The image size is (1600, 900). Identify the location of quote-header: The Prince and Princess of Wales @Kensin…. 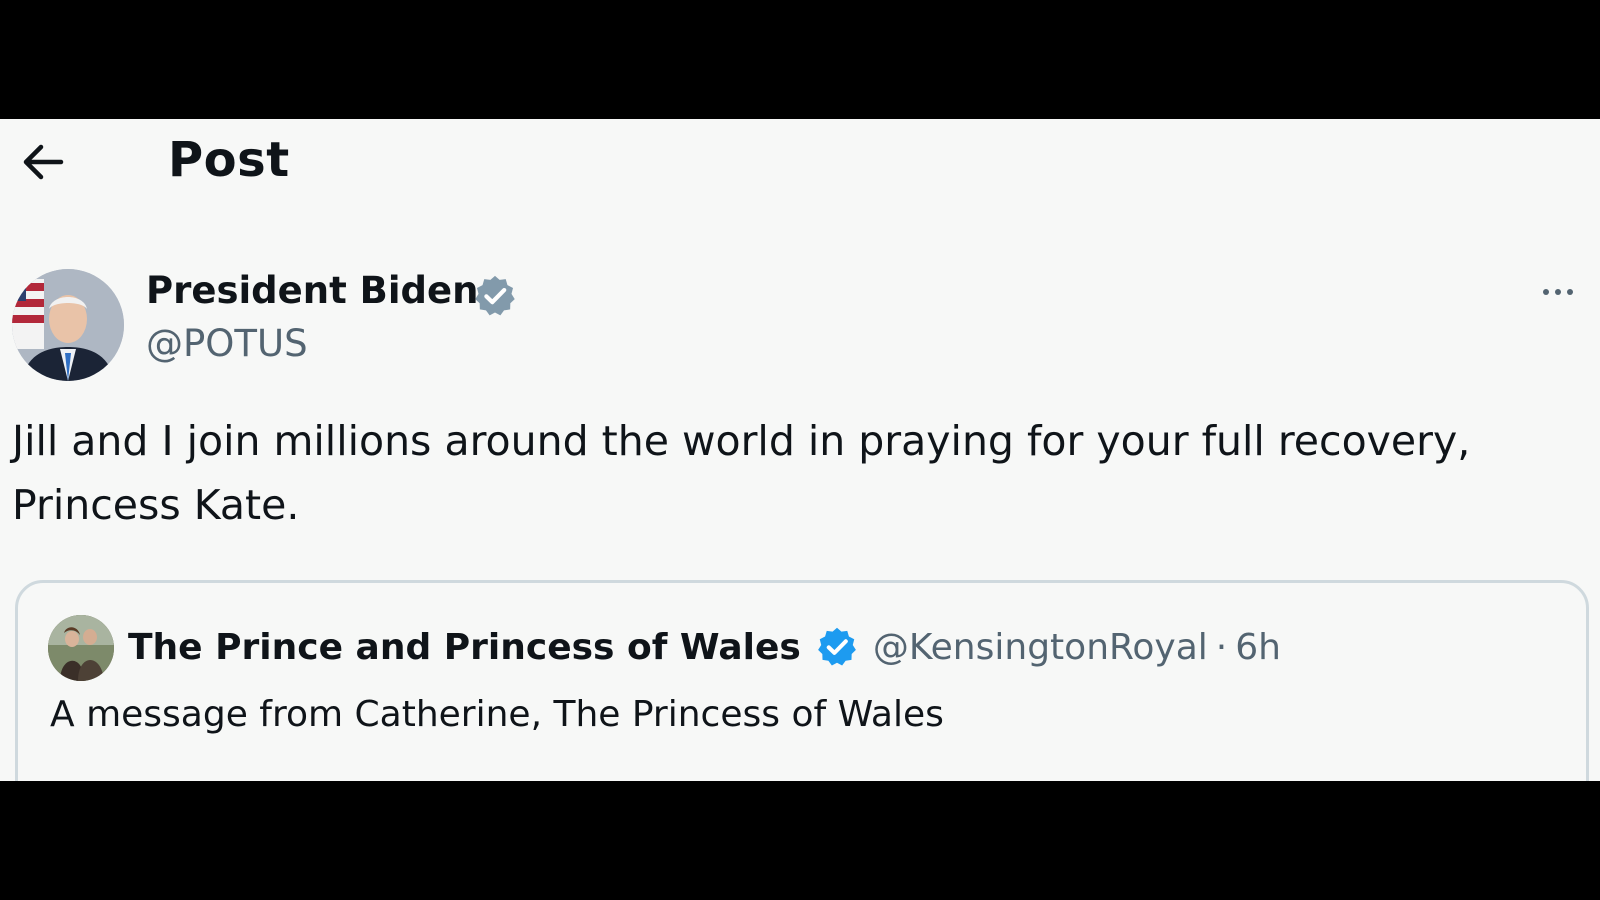
(704, 647).